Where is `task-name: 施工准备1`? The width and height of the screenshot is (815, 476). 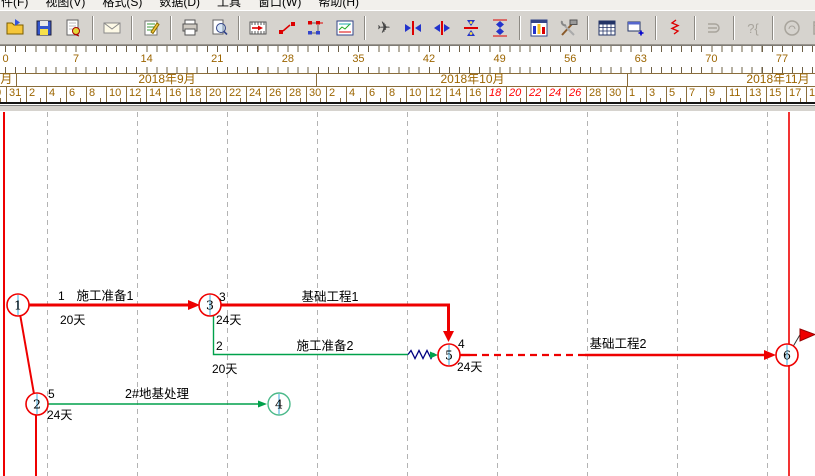
task-name: 施工准备1 is located at coordinates (105, 296).